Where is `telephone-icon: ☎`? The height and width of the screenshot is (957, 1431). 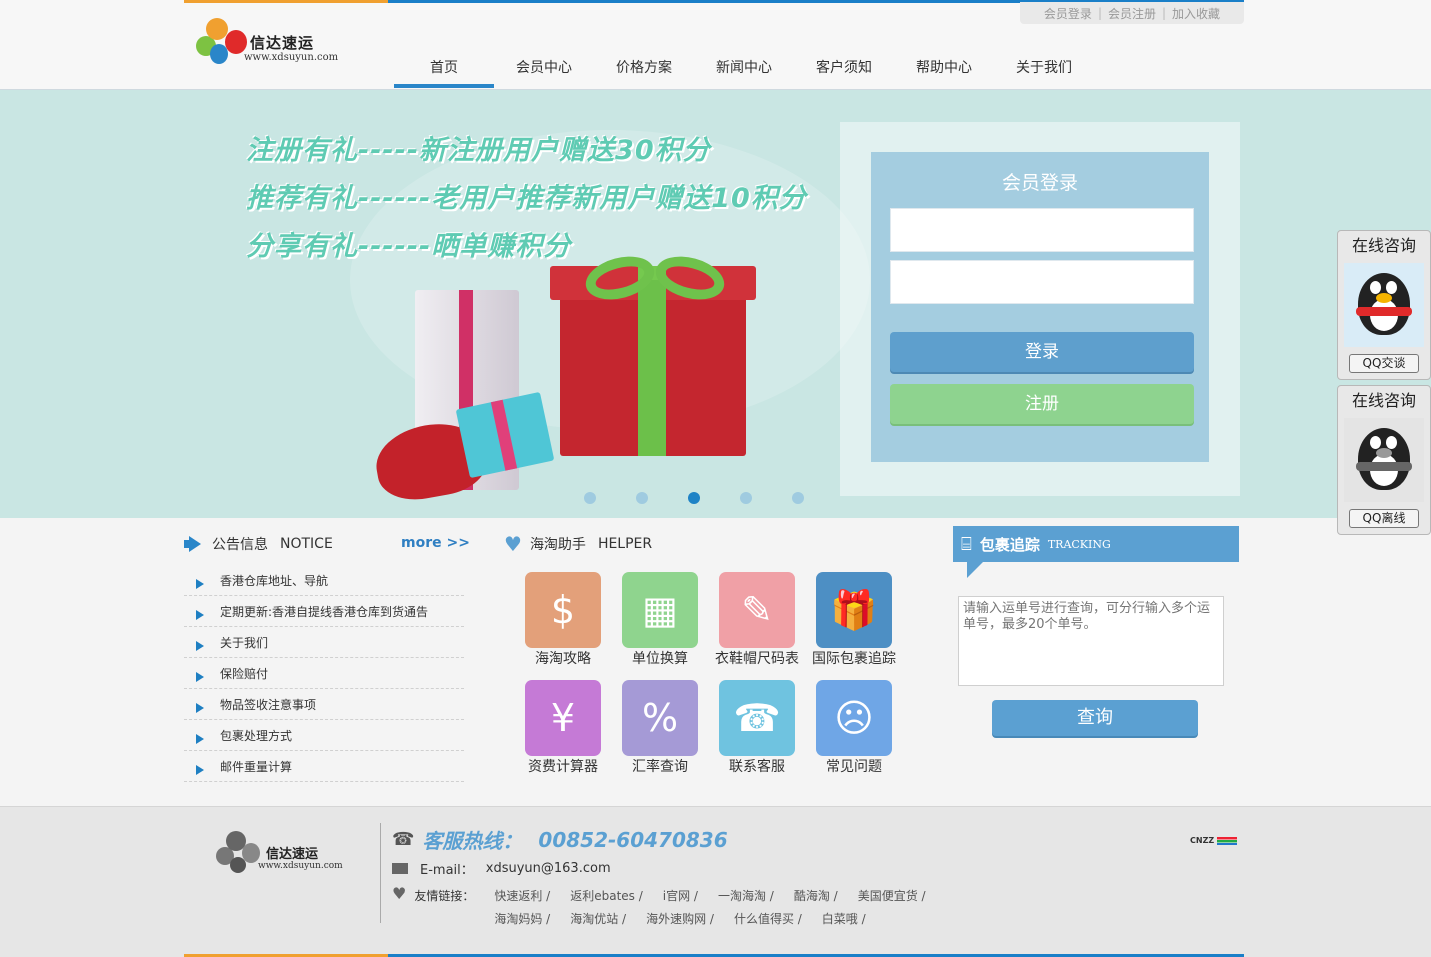 telephone-icon: ☎ is located at coordinates (403, 839).